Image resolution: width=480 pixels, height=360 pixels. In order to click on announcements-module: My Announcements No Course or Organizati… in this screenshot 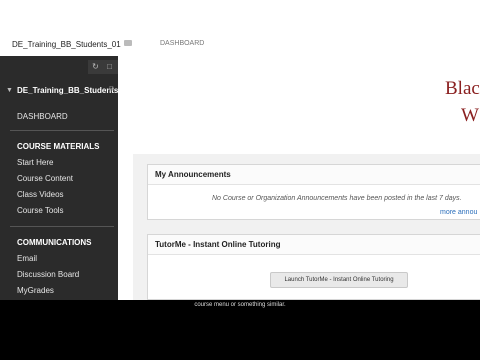, I will do `click(313, 192)`.